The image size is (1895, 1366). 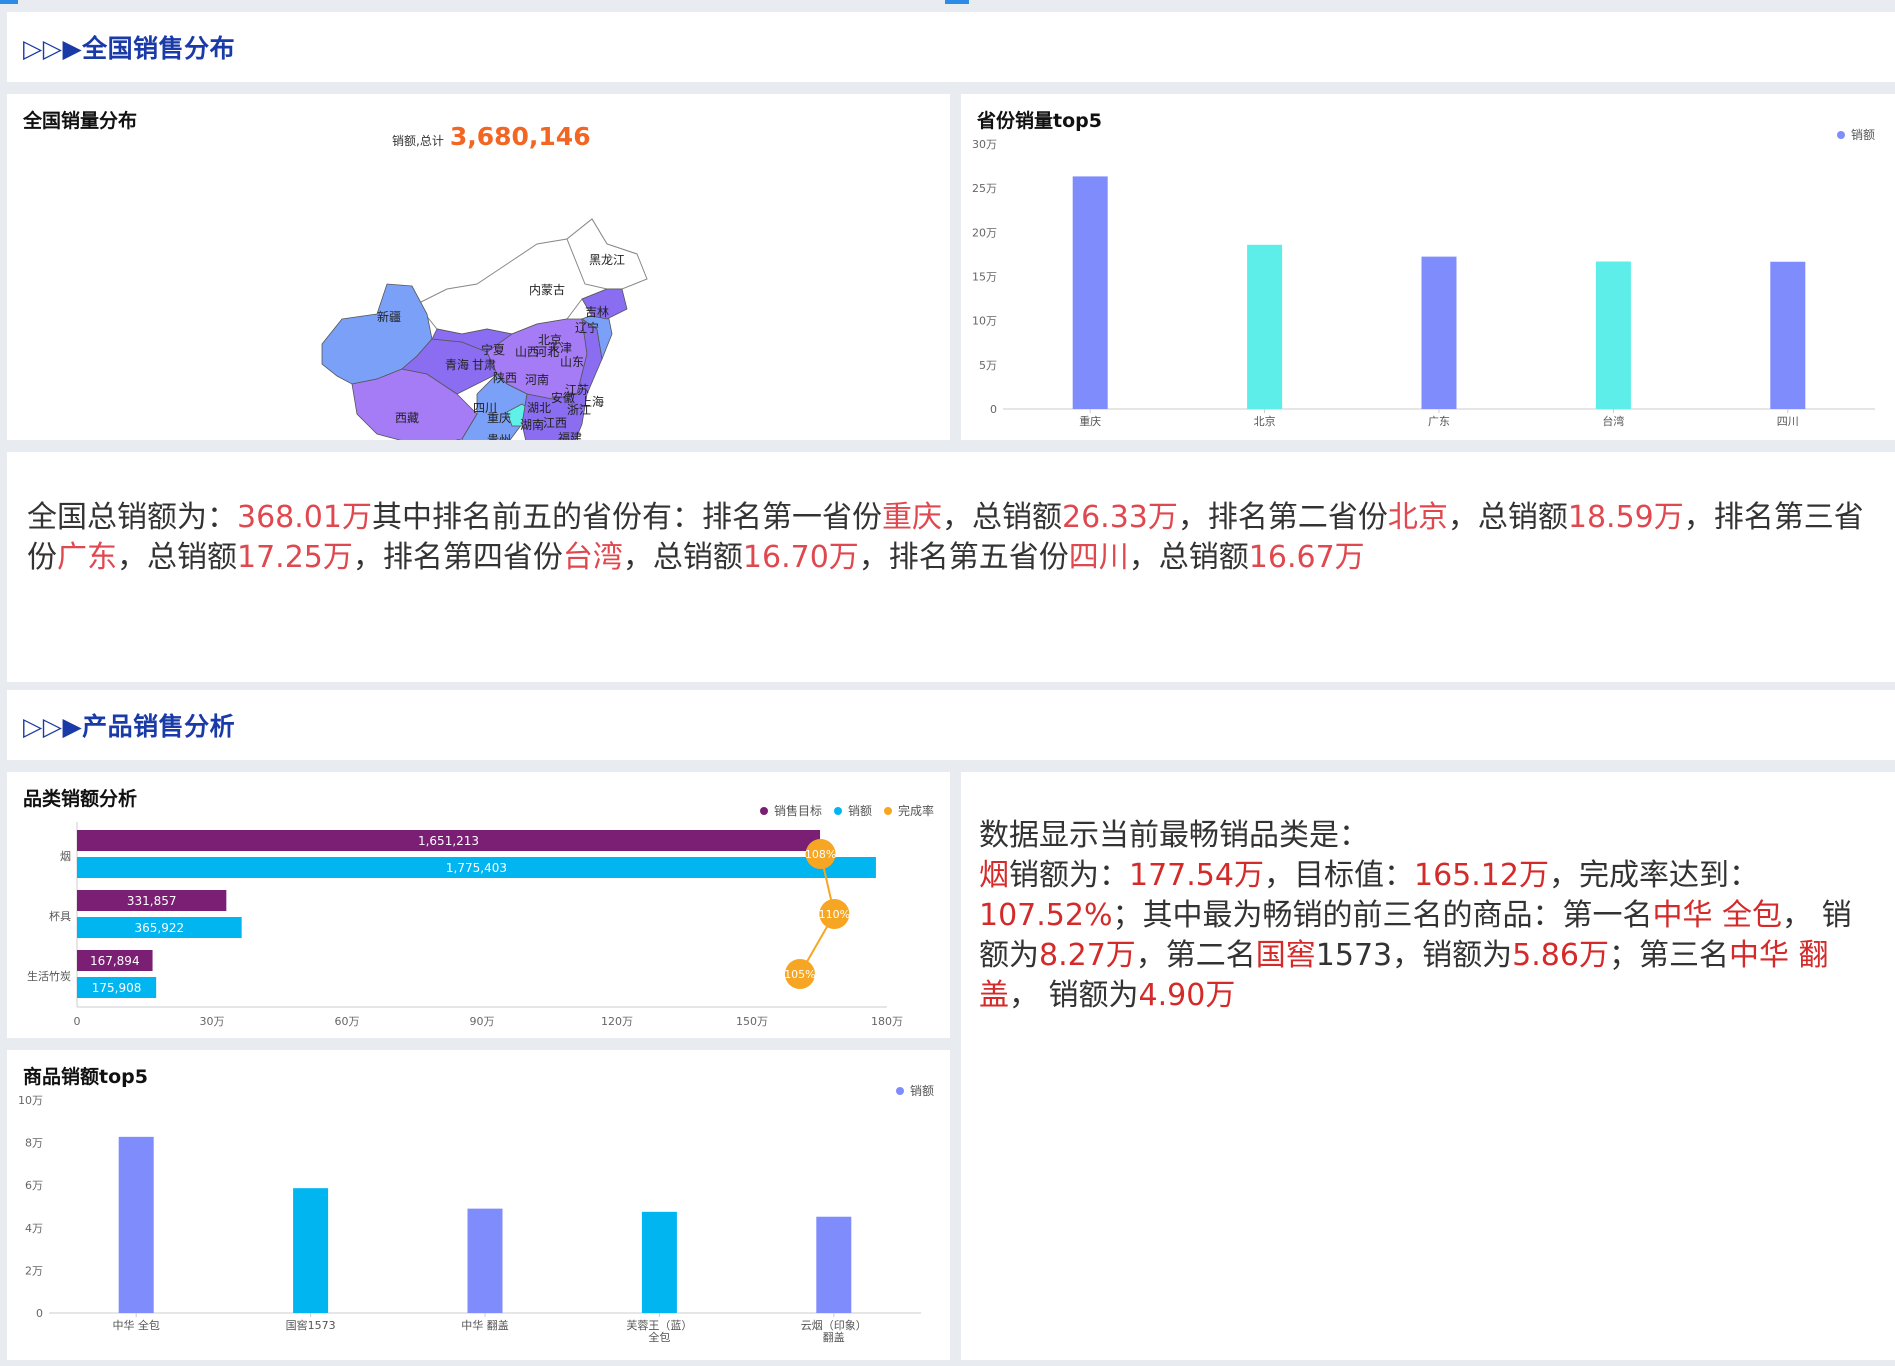 I want to click on x-tick-label: 芙蓉王（蓝）, so click(x=659, y=1325).